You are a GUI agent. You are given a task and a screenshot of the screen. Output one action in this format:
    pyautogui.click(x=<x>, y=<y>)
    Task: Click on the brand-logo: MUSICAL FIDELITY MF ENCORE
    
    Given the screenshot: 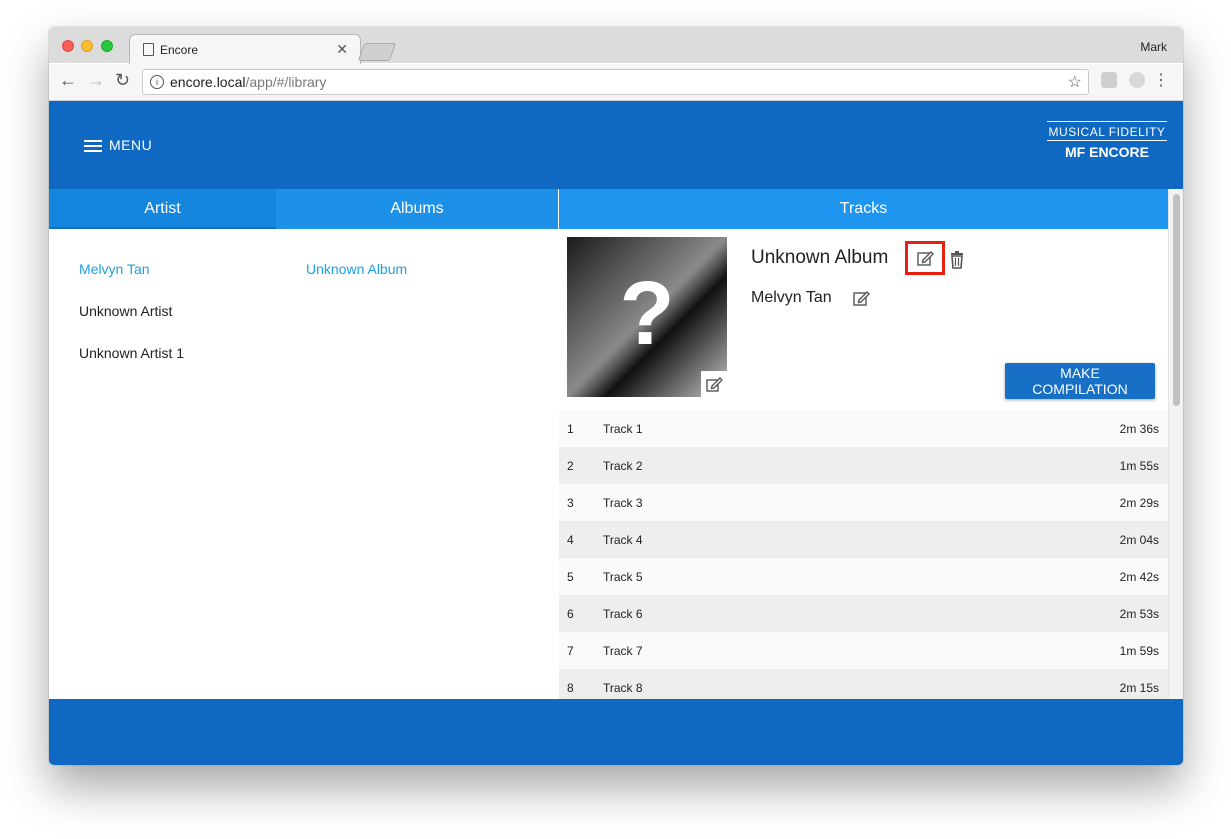 What is the action you would take?
    pyautogui.click(x=1107, y=140)
    